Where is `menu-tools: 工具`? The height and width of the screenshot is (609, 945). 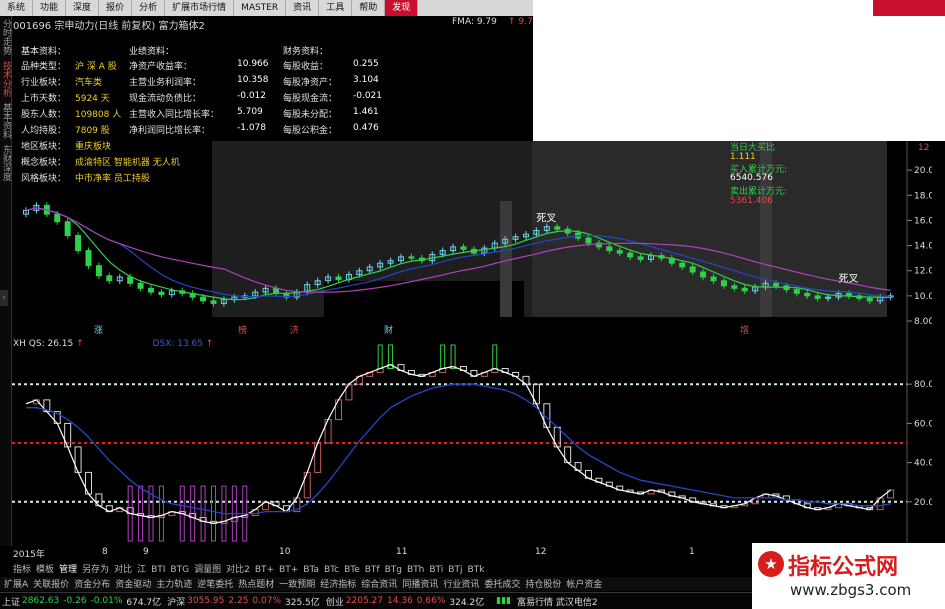
menu-tools: 工具 is located at coordinates (336, 8).